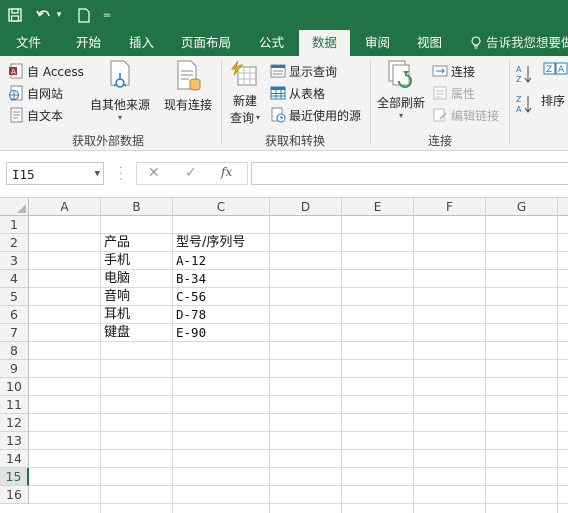 The image size is (568, 513). What do you see at coordinates (519, 43) in the screenshot?
I see `tell-me-box: 告诉我您想要做` at bounding box center [519, 43].